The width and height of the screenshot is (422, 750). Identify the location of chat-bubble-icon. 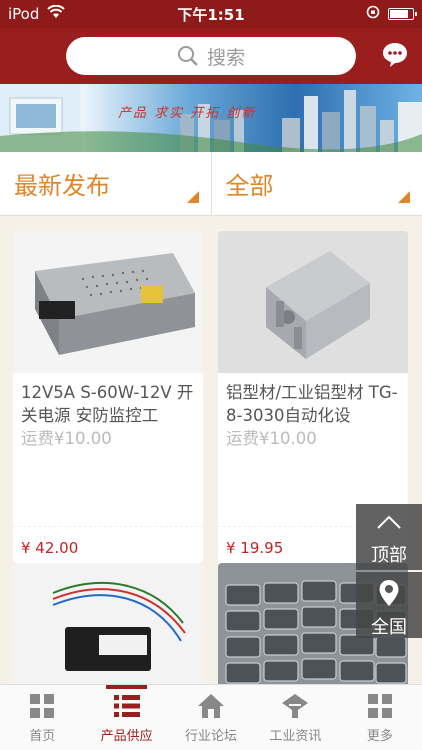
(395, 55).